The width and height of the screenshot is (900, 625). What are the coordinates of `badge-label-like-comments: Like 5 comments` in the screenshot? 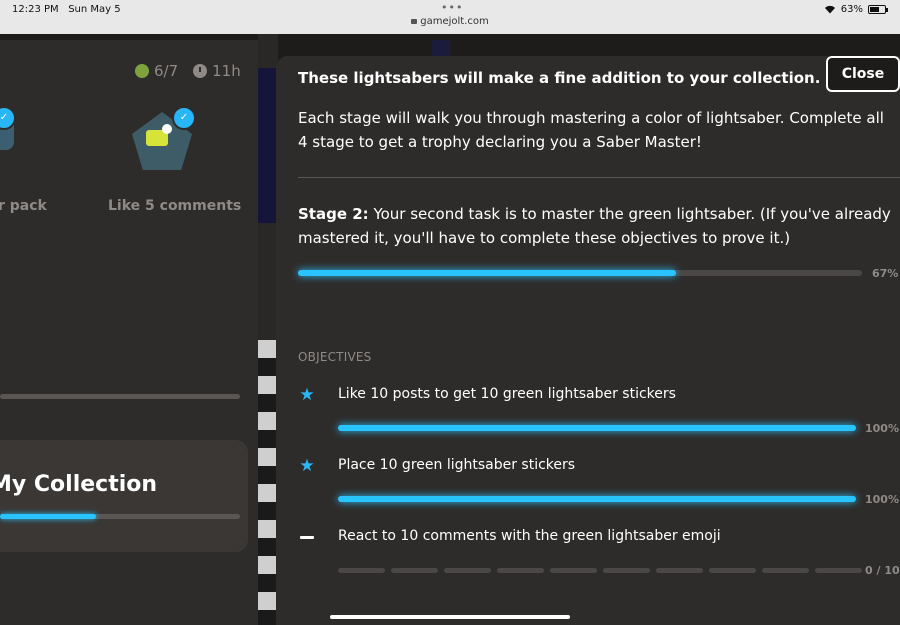 It's located at (175, 206).